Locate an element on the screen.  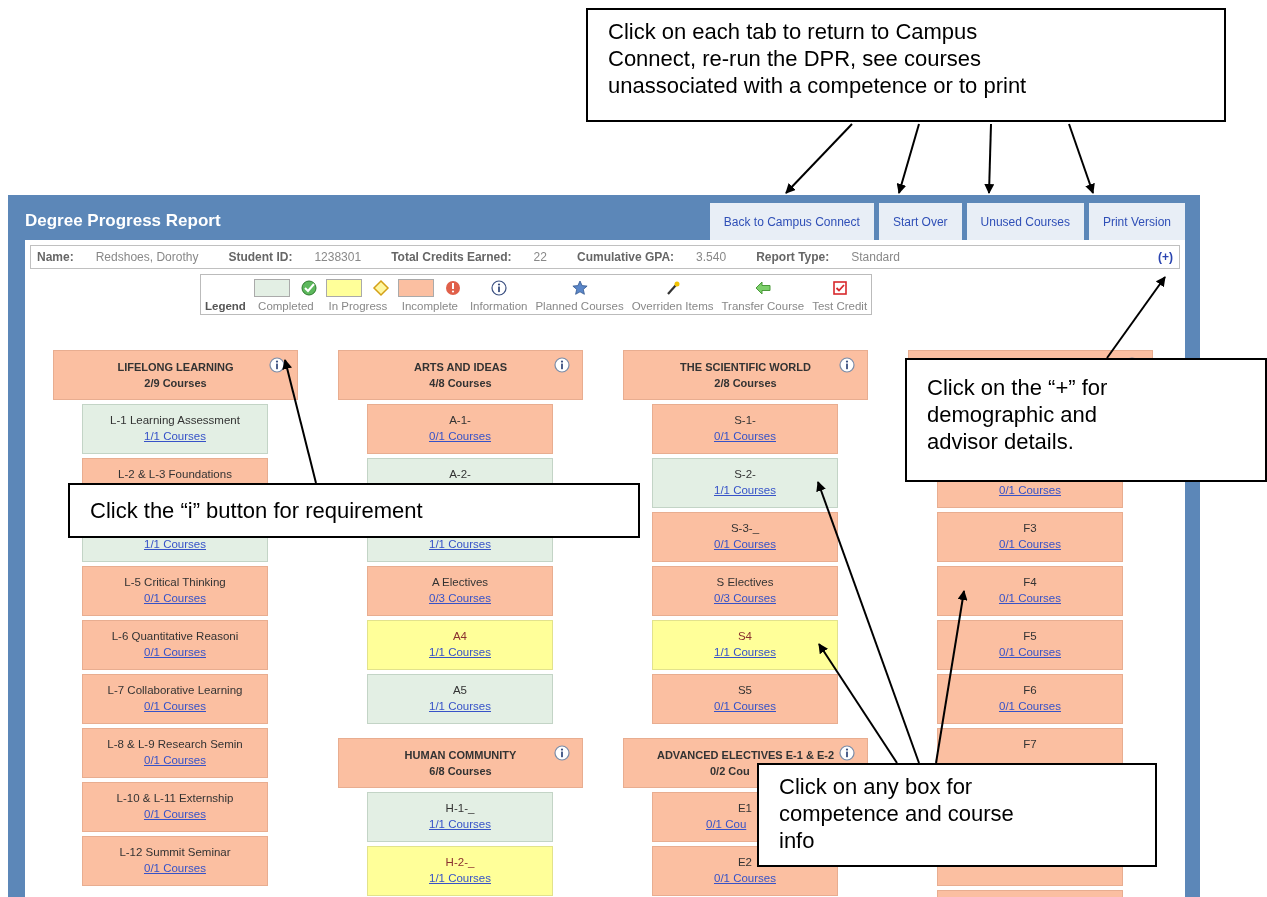
competency-title: LIFELONG LEARNING is located at coordinates (175, 367).